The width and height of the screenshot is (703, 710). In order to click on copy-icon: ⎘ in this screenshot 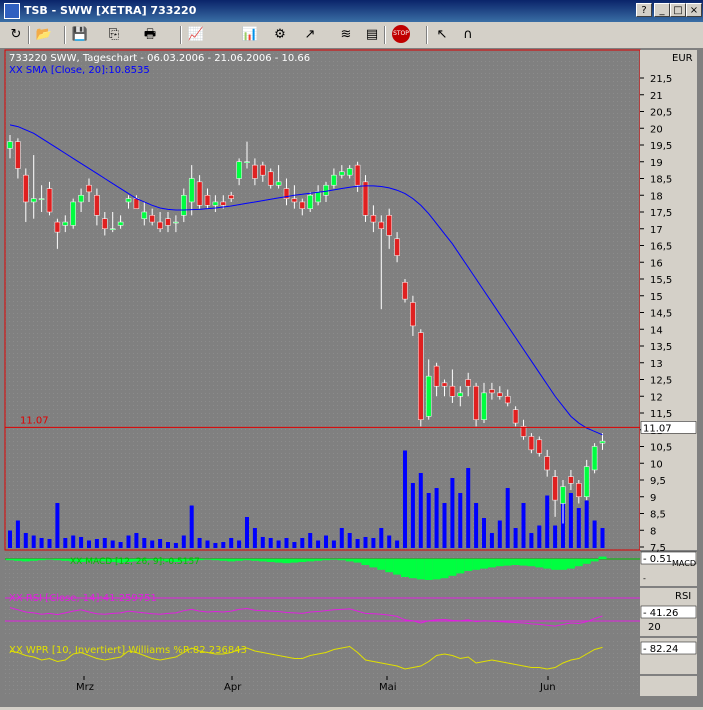, I will do `click(114, 35)`.